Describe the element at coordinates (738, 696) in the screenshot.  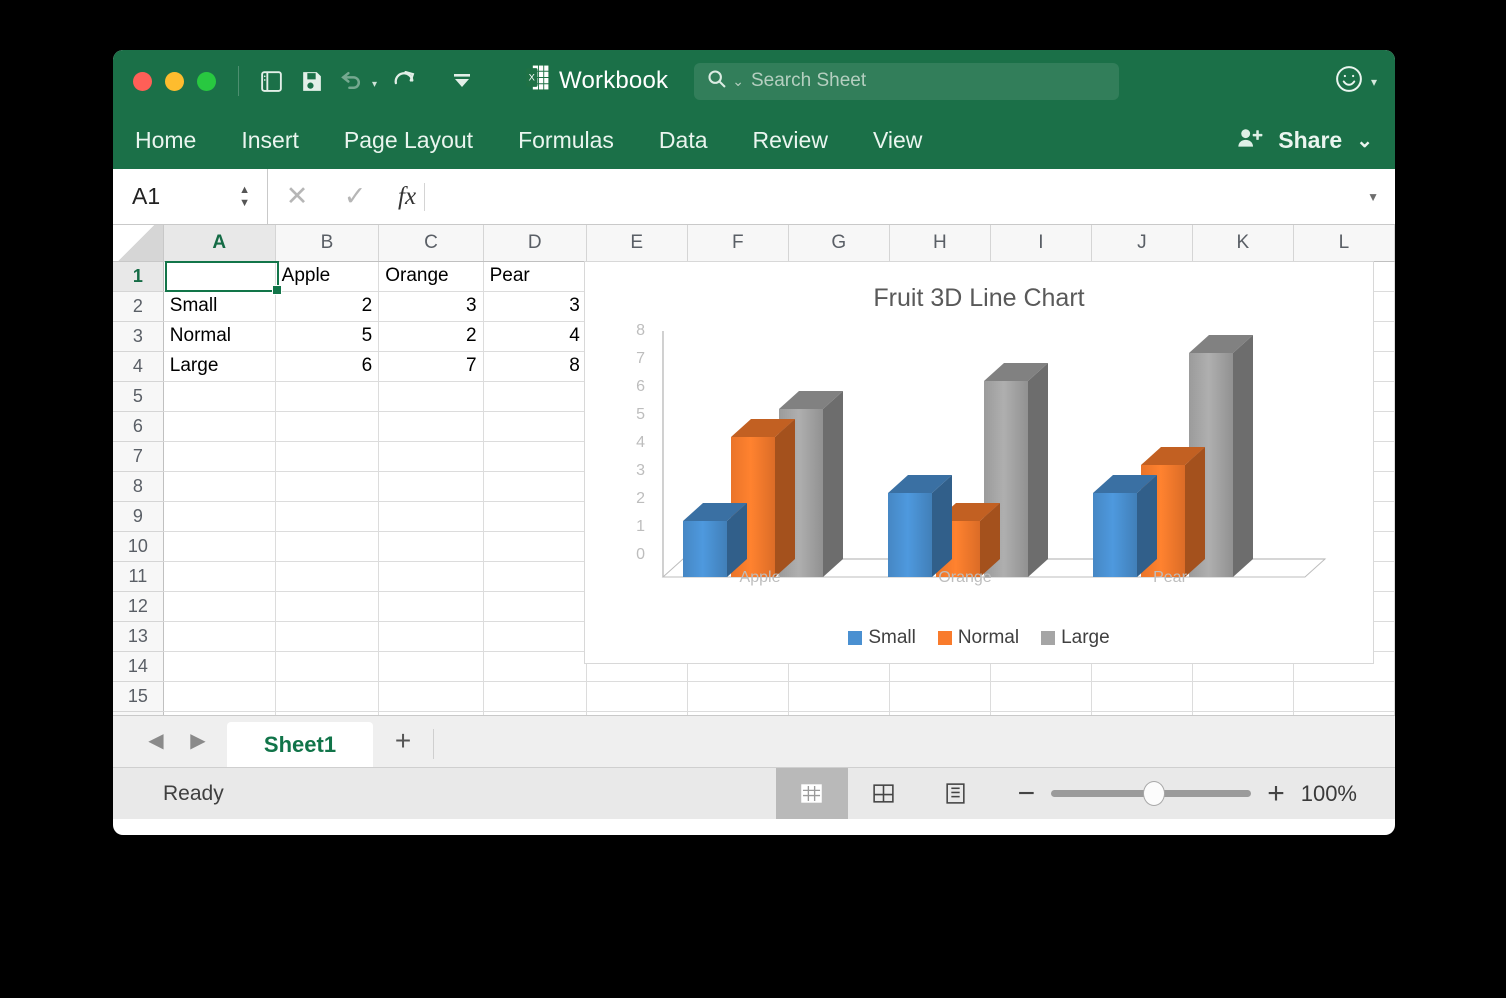
I see `cell-f15` at that location.